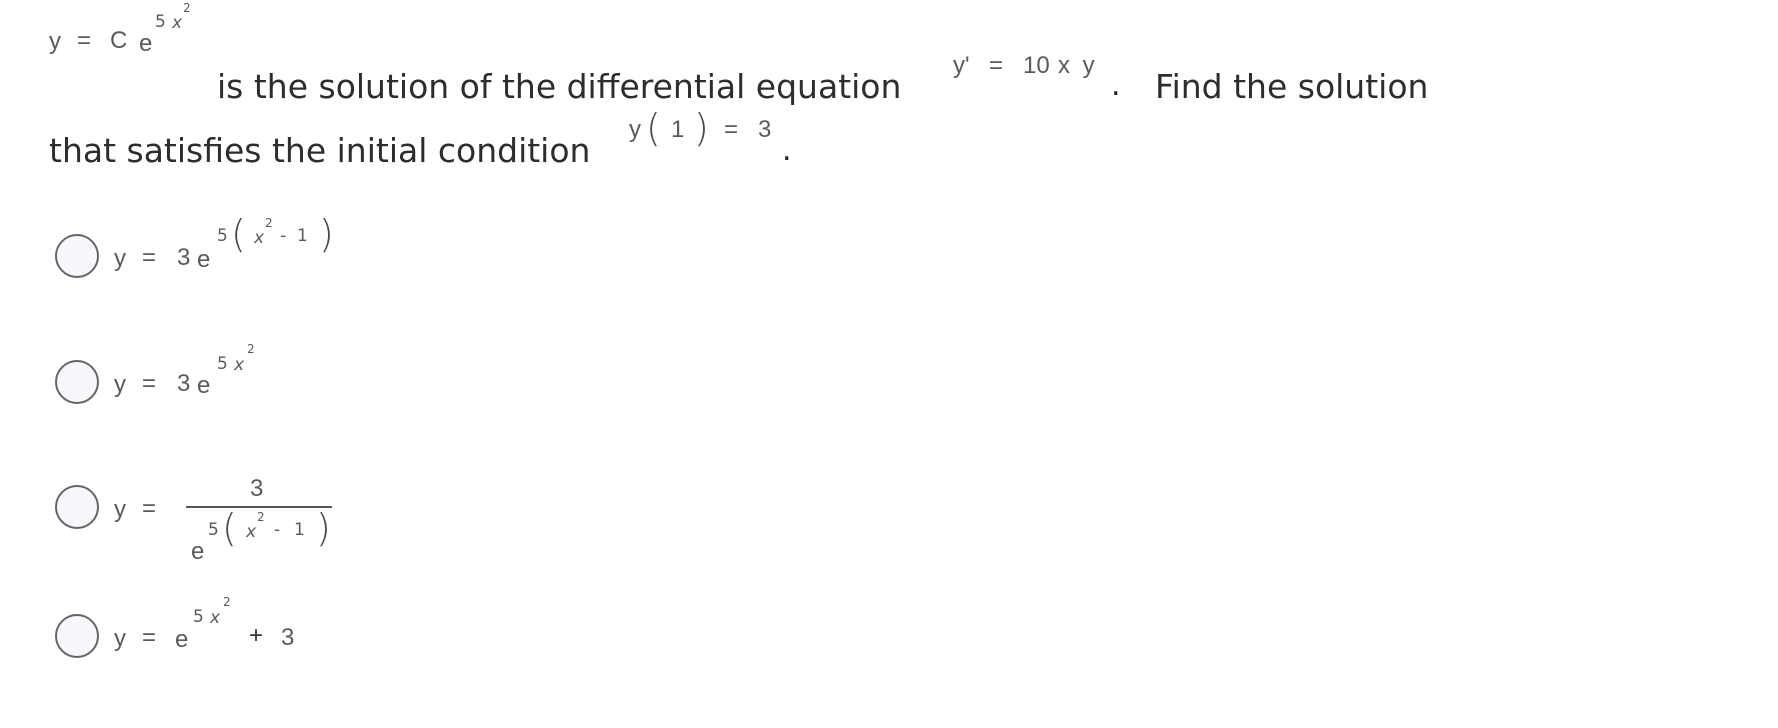 The width and height of the screenshot is (1778, 728). Describe the element at coordinates (120, 638) in the screenshot. I see `option-d-lhs: y` at that location.